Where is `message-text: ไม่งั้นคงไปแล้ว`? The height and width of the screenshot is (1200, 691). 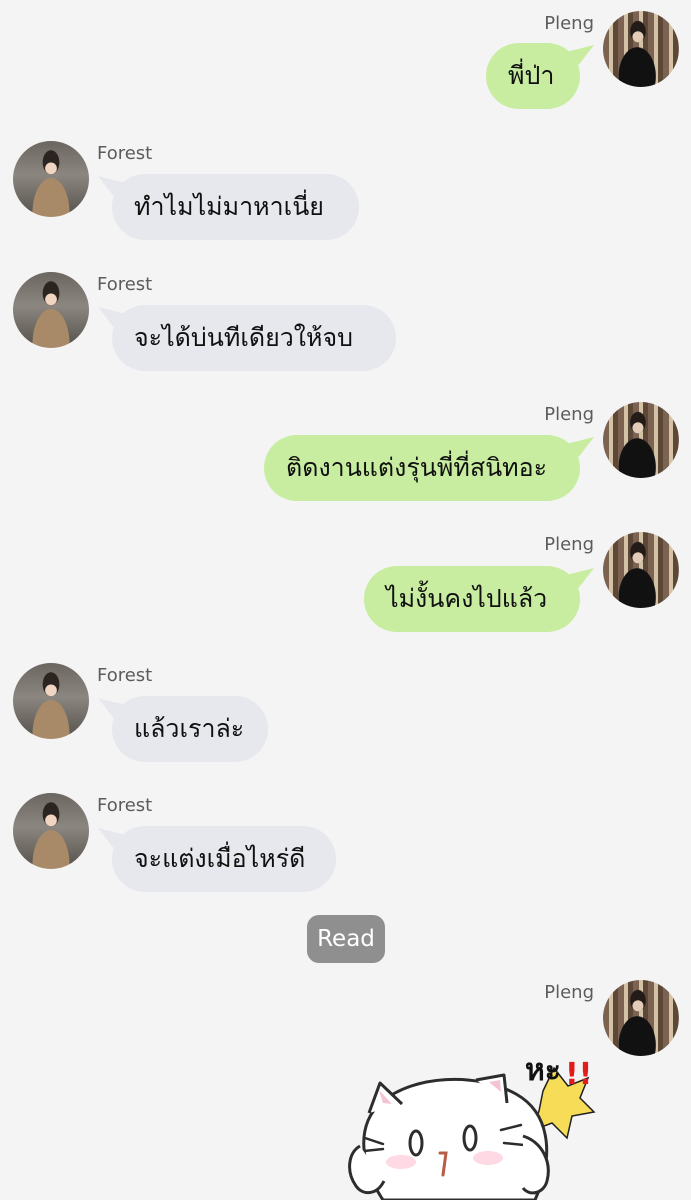
message-text: ไม่งั้นคงไปแล้ว is located at coordinates (467, 598).